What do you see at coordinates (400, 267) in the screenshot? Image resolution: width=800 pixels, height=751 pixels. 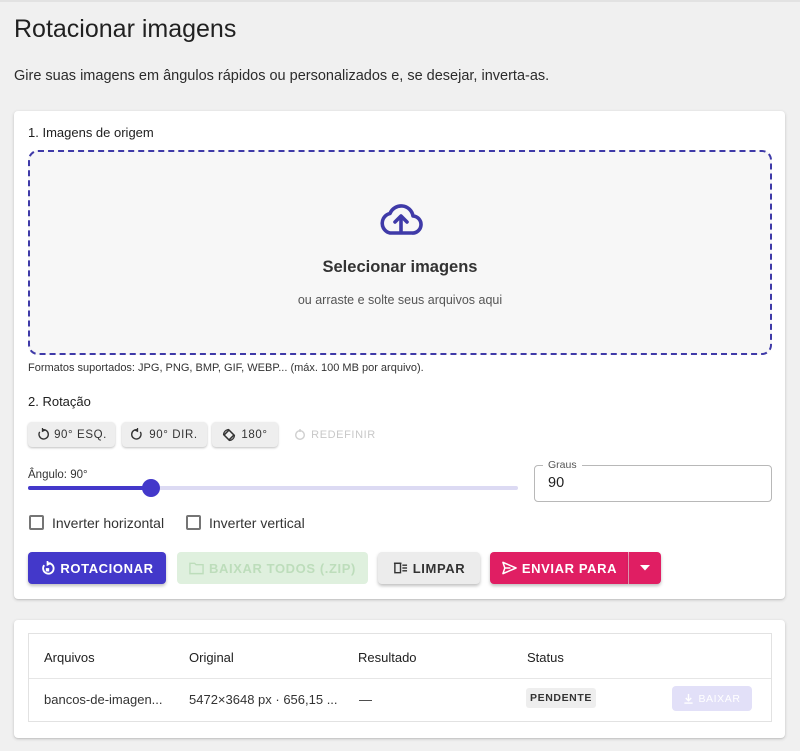 I see `dropzone-title: Selecionar imagens` at bounding box center [400, 267].